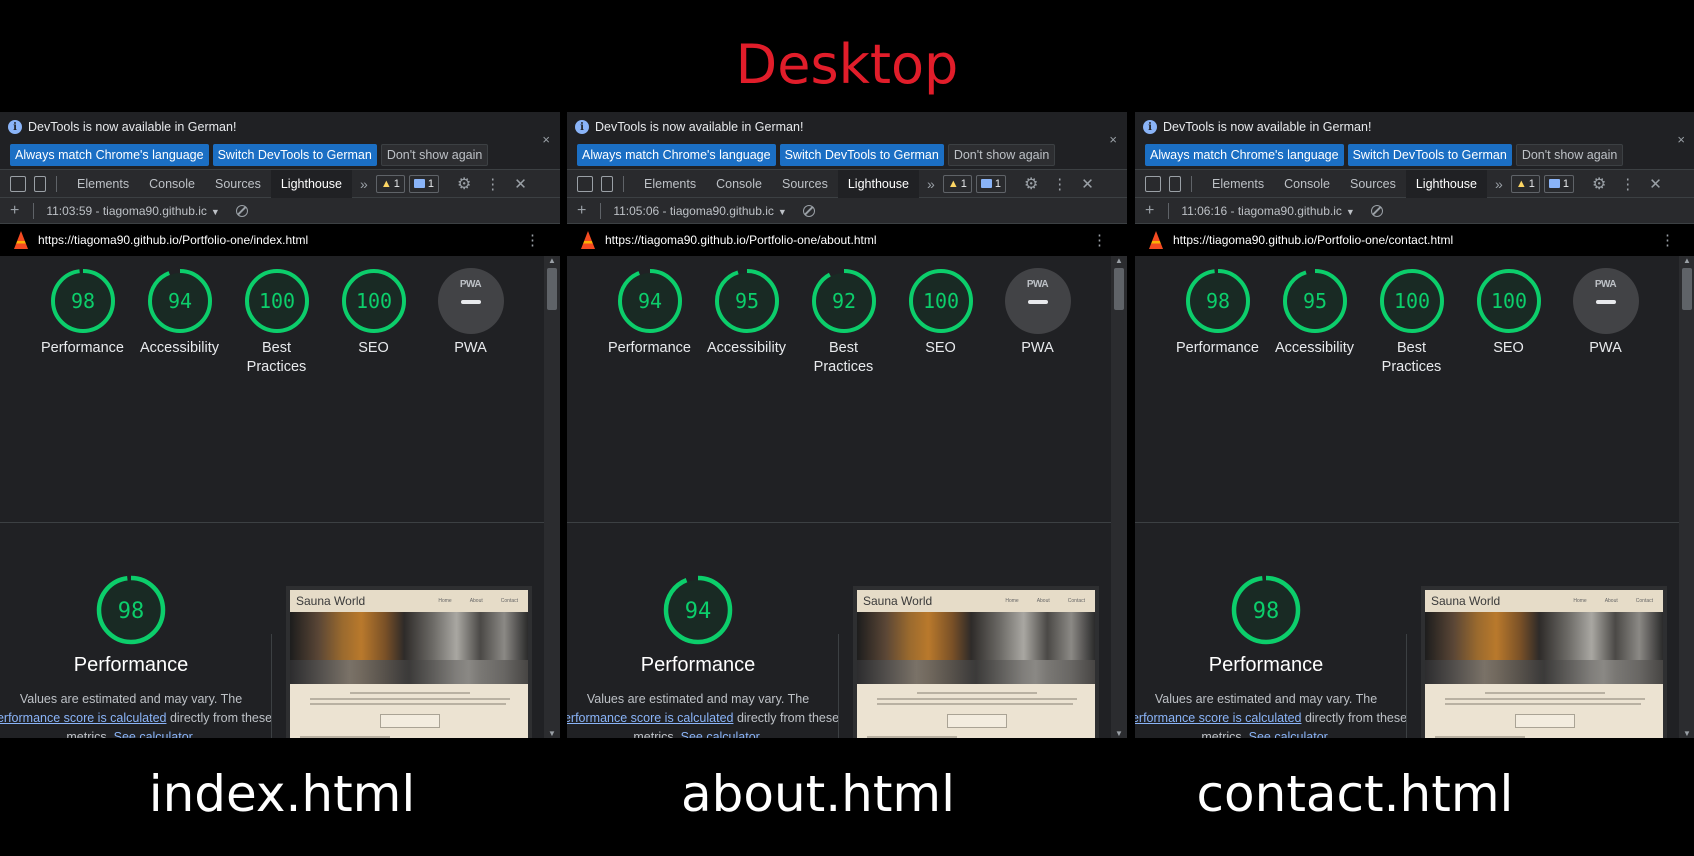  I want to click on performance-gauge: 98, so click(131, 610).